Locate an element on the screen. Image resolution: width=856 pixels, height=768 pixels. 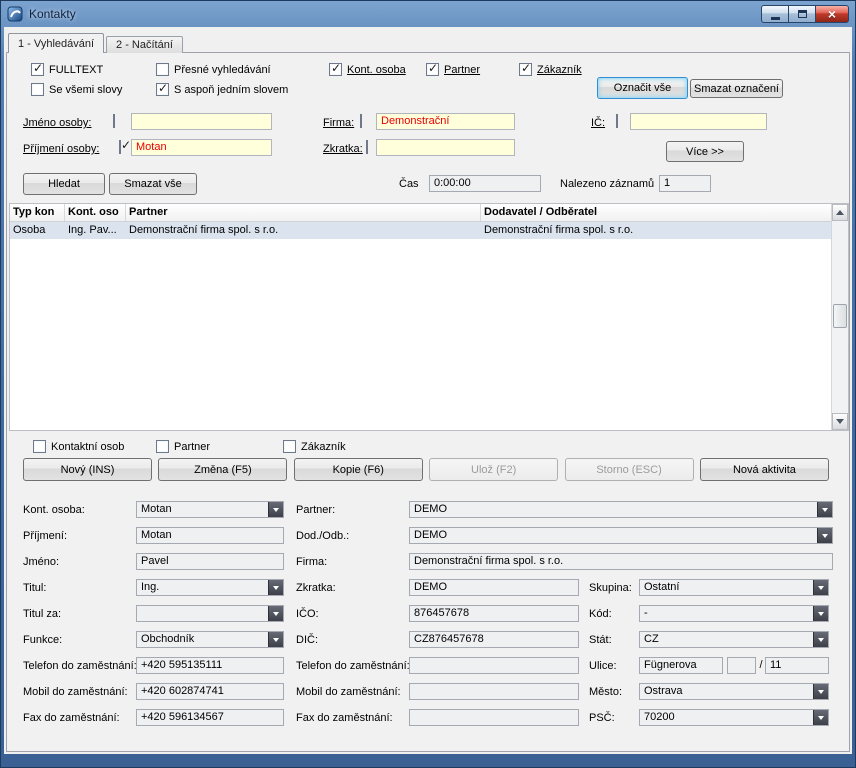
checkbox-kontaktni-osob: Kontaktní osob is located at coordinates (78, 446).